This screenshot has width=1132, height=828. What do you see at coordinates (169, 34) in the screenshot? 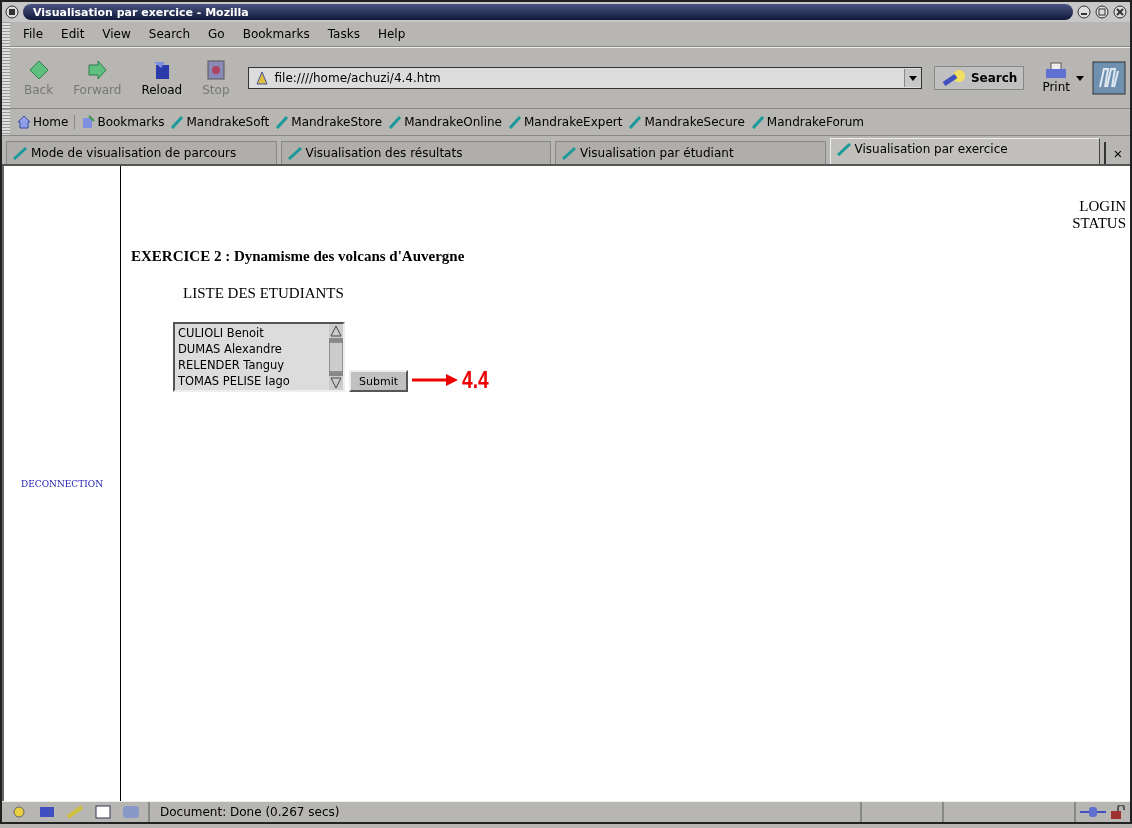
I see `menu-item: Search` at bounding box center [169, 34].